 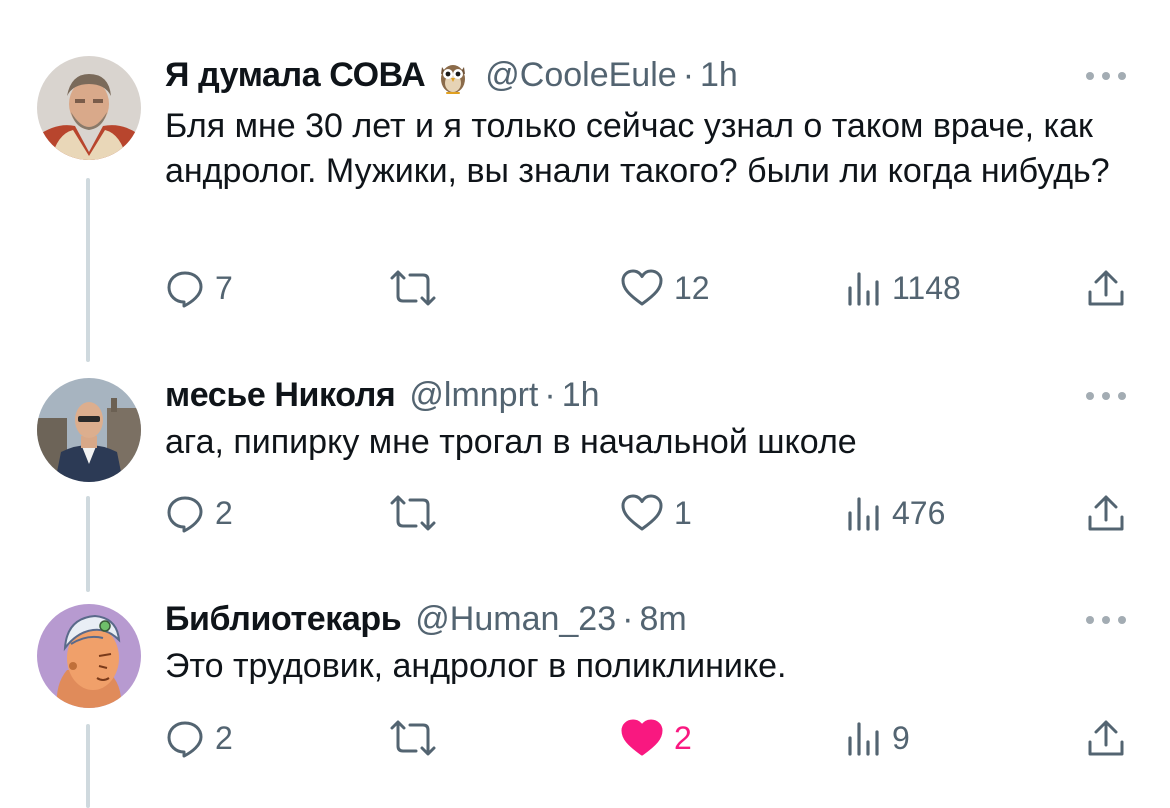 I want to click on like-button: 12, so click(x=665, y=288).